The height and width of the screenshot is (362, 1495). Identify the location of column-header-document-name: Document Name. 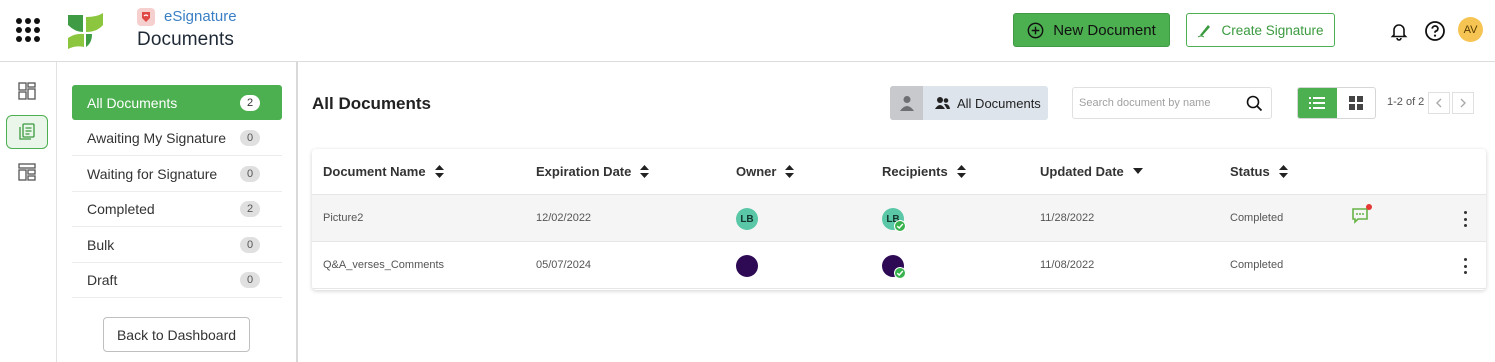
(383, 171).